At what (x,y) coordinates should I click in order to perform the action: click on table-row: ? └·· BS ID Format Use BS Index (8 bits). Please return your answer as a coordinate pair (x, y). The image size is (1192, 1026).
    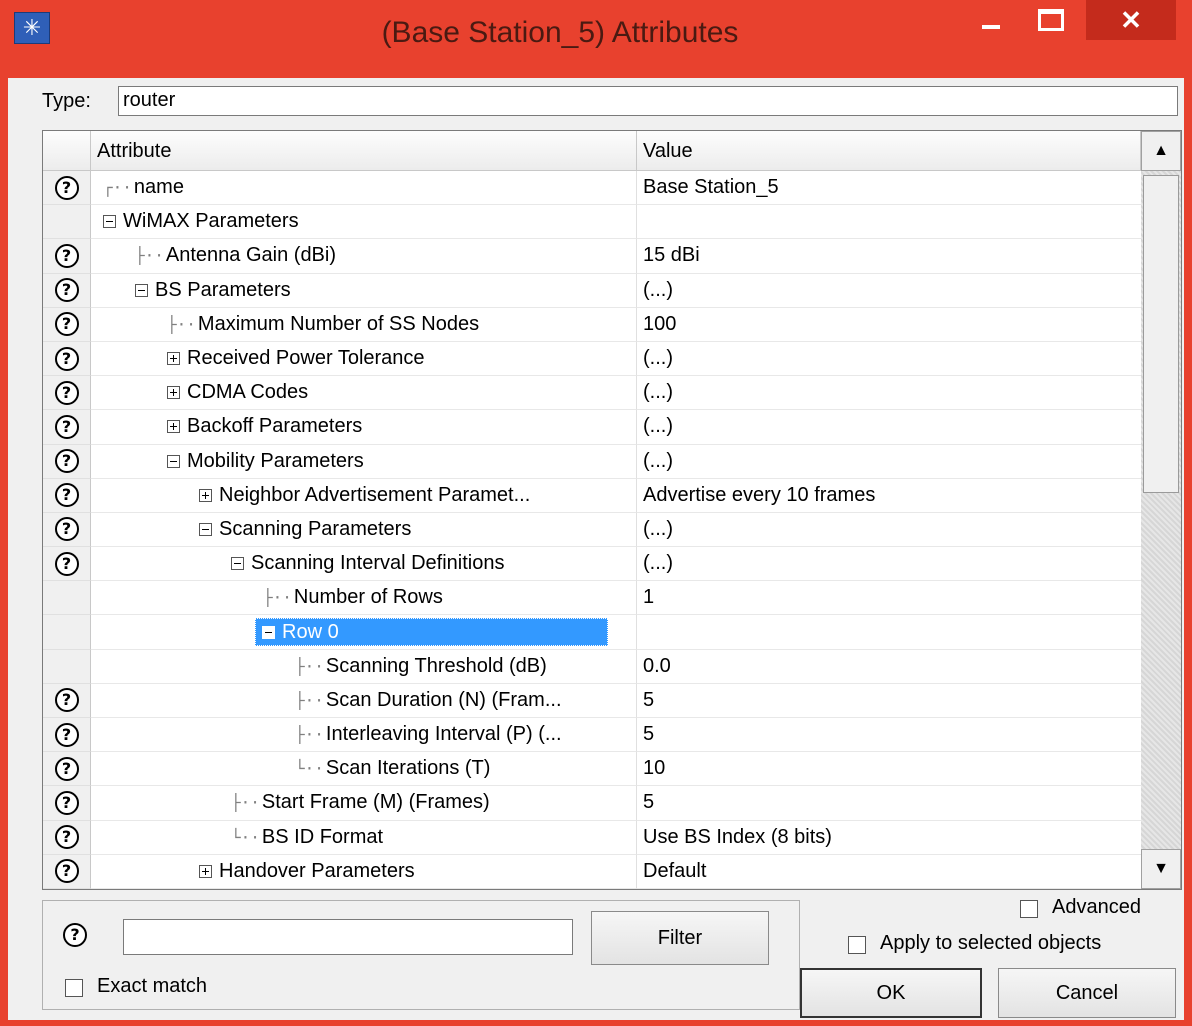
    Looking at the image, I should click on (592, 837).